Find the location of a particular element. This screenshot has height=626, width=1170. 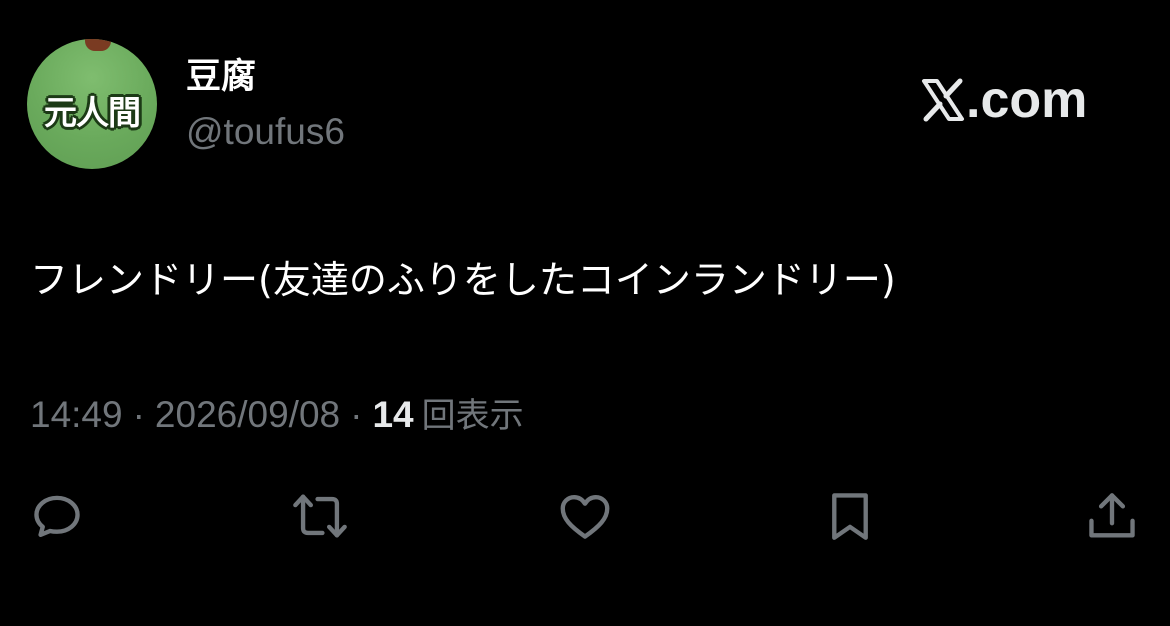

tweet-time: 14:49 is located at coordinates (76, 414).